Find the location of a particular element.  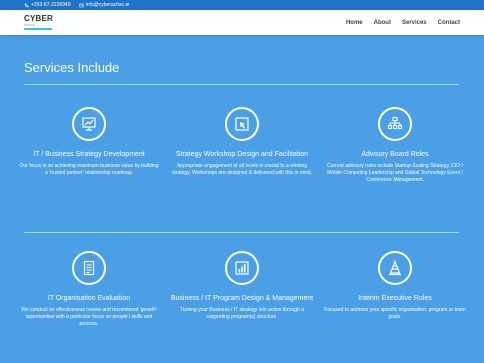

nav-link-about: About is located at coordinates (382, 23).